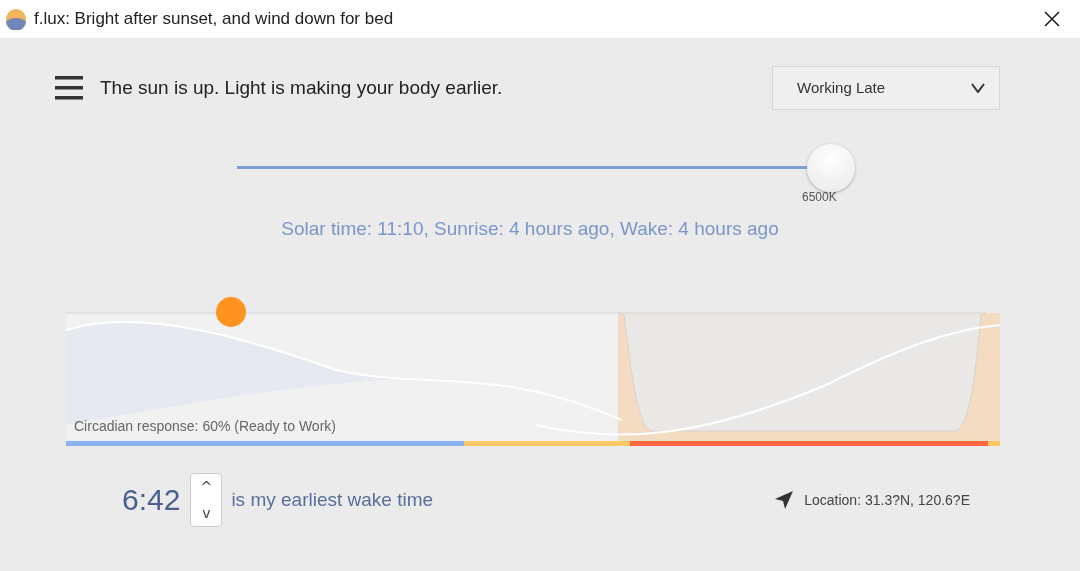 This screenshot has height=571, width=1080. I want to click on time-stepper: ^ v, so click(206, 500).